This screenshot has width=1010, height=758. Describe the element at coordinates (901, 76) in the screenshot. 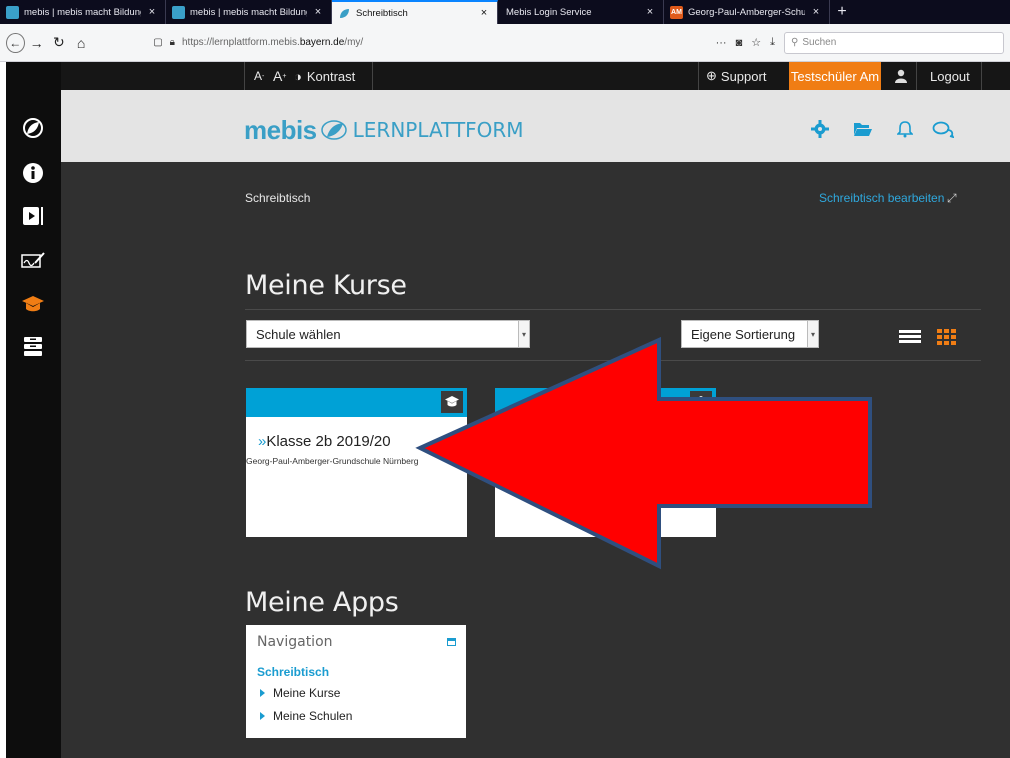

I see `user-icon` at that location.